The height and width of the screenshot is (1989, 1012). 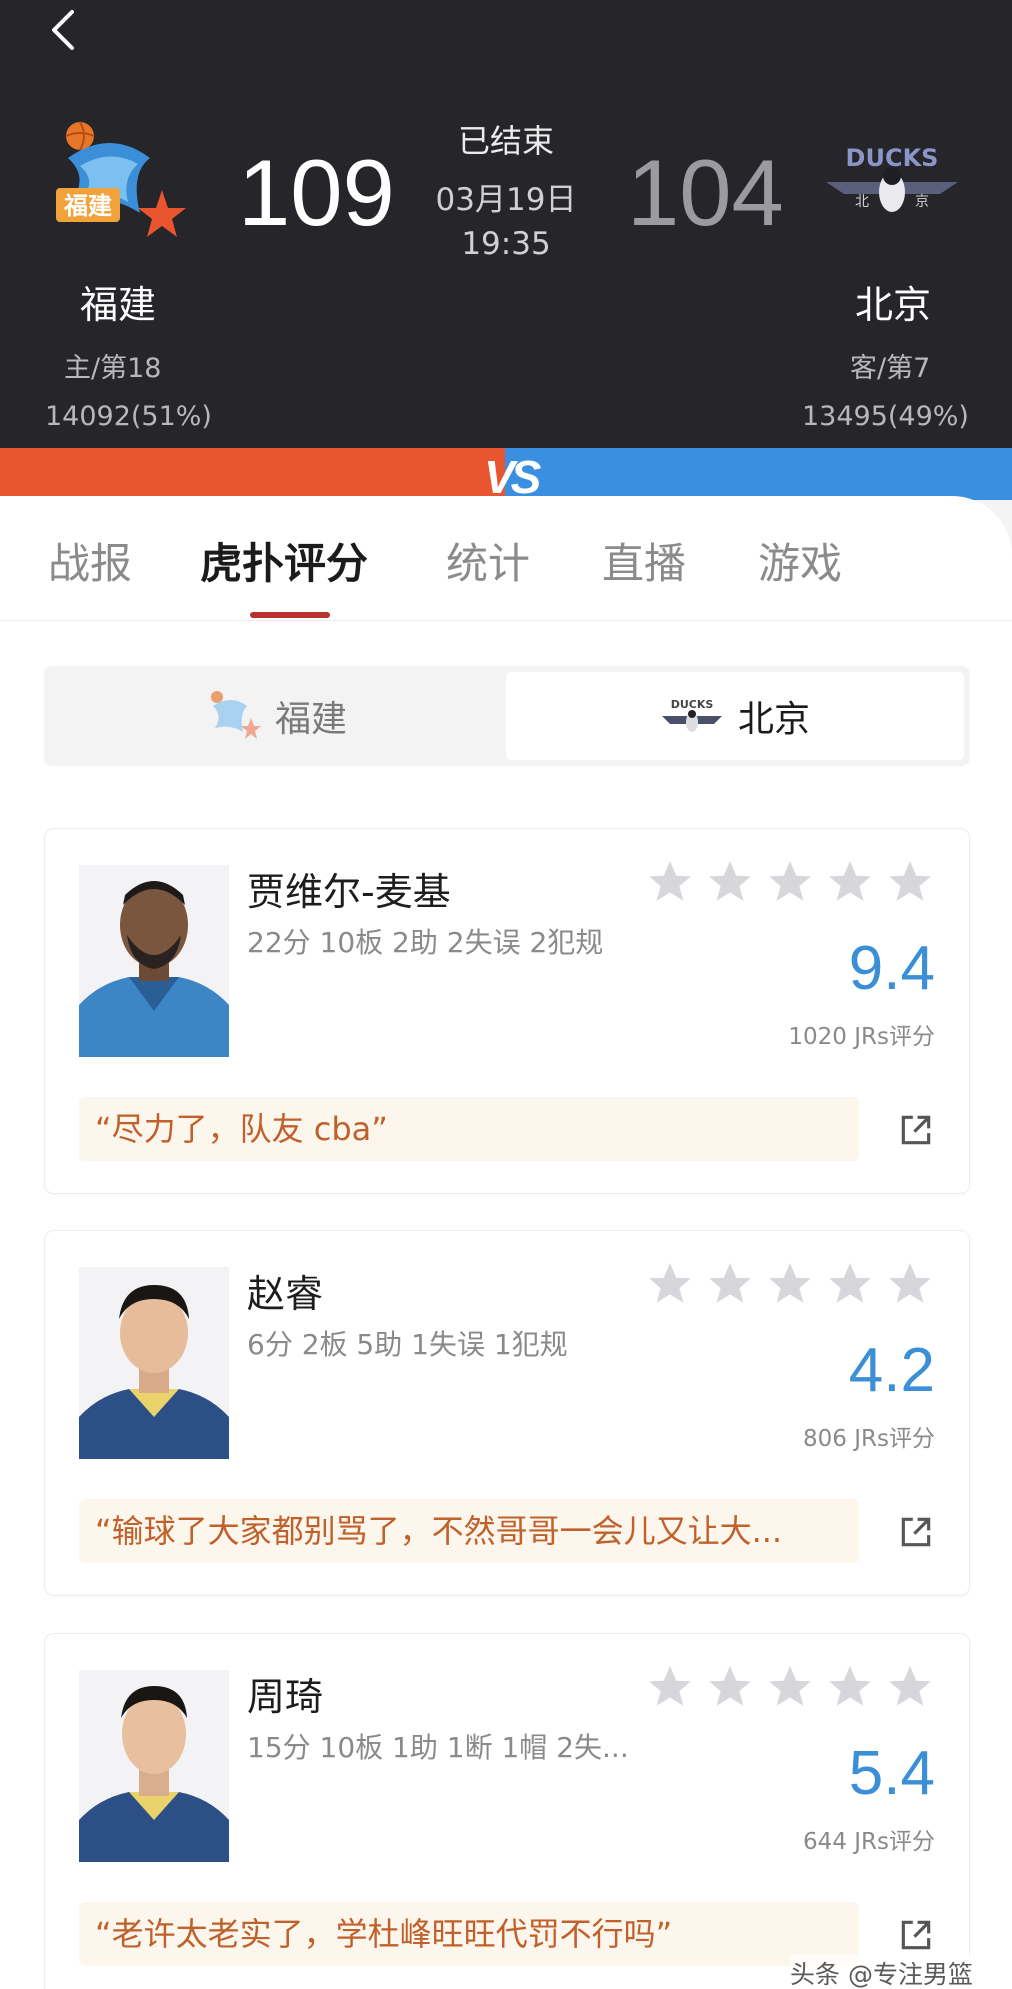 I want to click on away-team-mini-logo: DUCKS, so click(x=691, y=715).